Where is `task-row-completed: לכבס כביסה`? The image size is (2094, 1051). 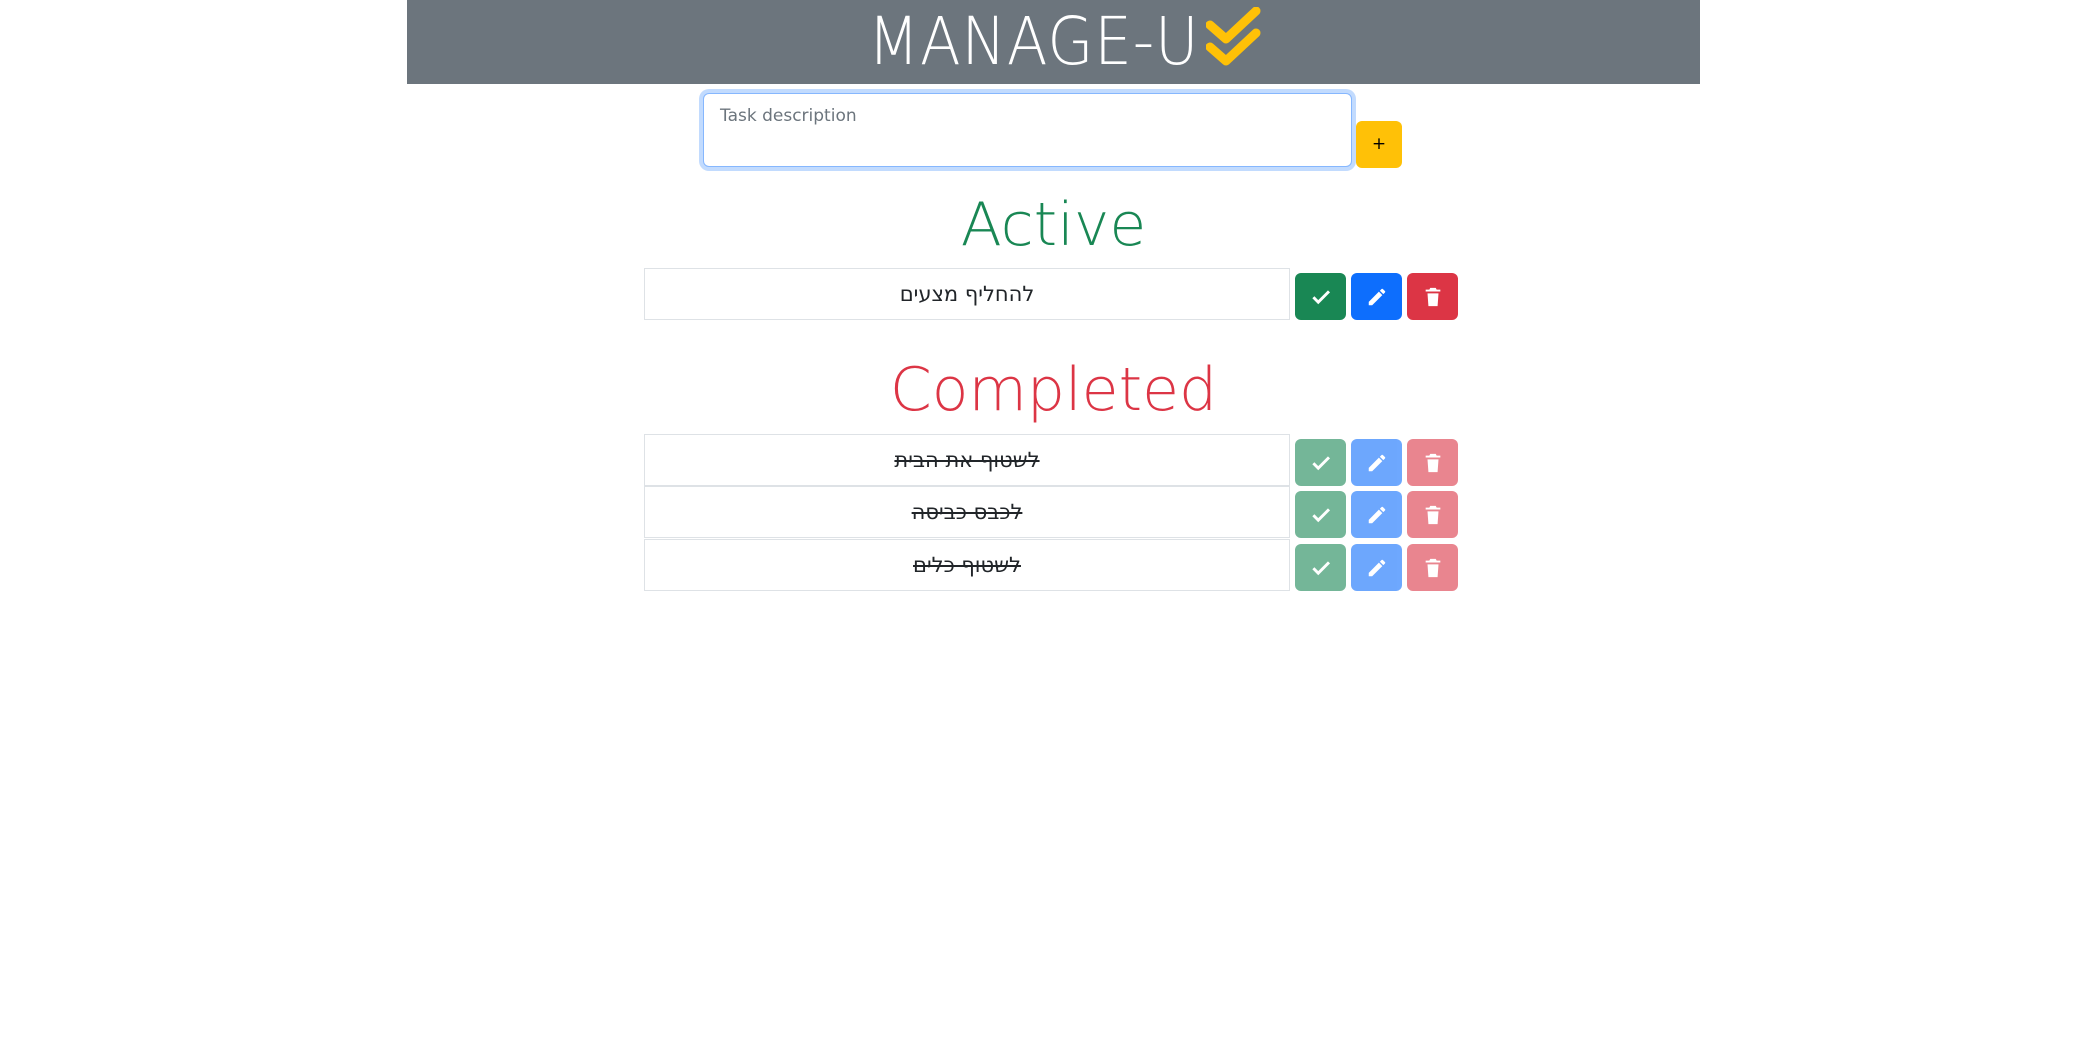 task-row-completed: לכבס כביסה is located at coordinates (1051, 512).